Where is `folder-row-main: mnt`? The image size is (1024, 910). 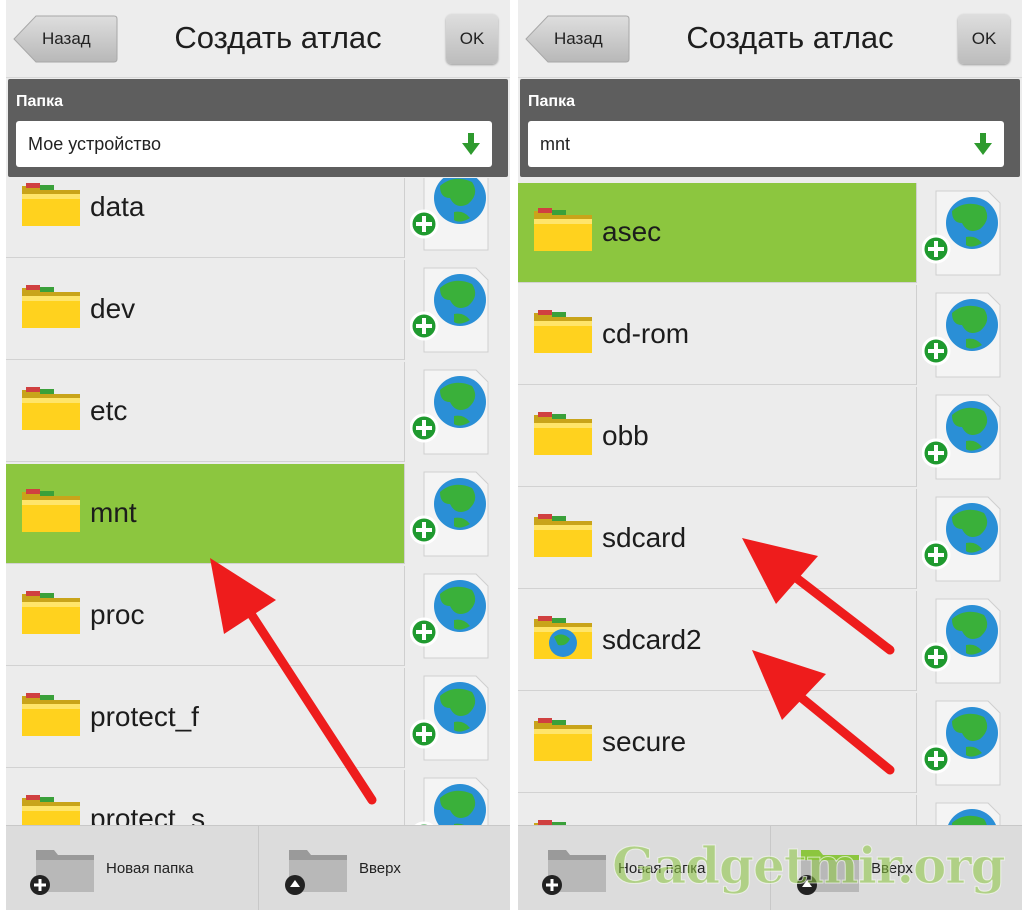
folder-row-main: mnt is located at coordinates (205, 514).